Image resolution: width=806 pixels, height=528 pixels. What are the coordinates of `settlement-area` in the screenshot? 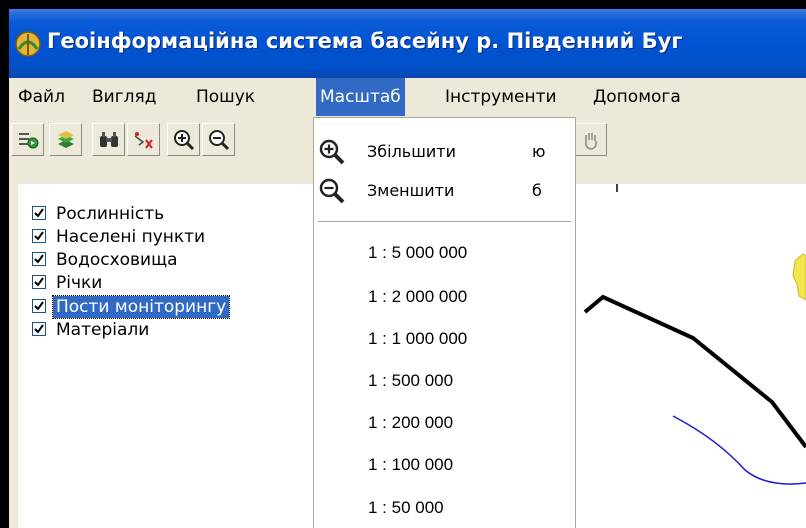 It's located at (799, 277).